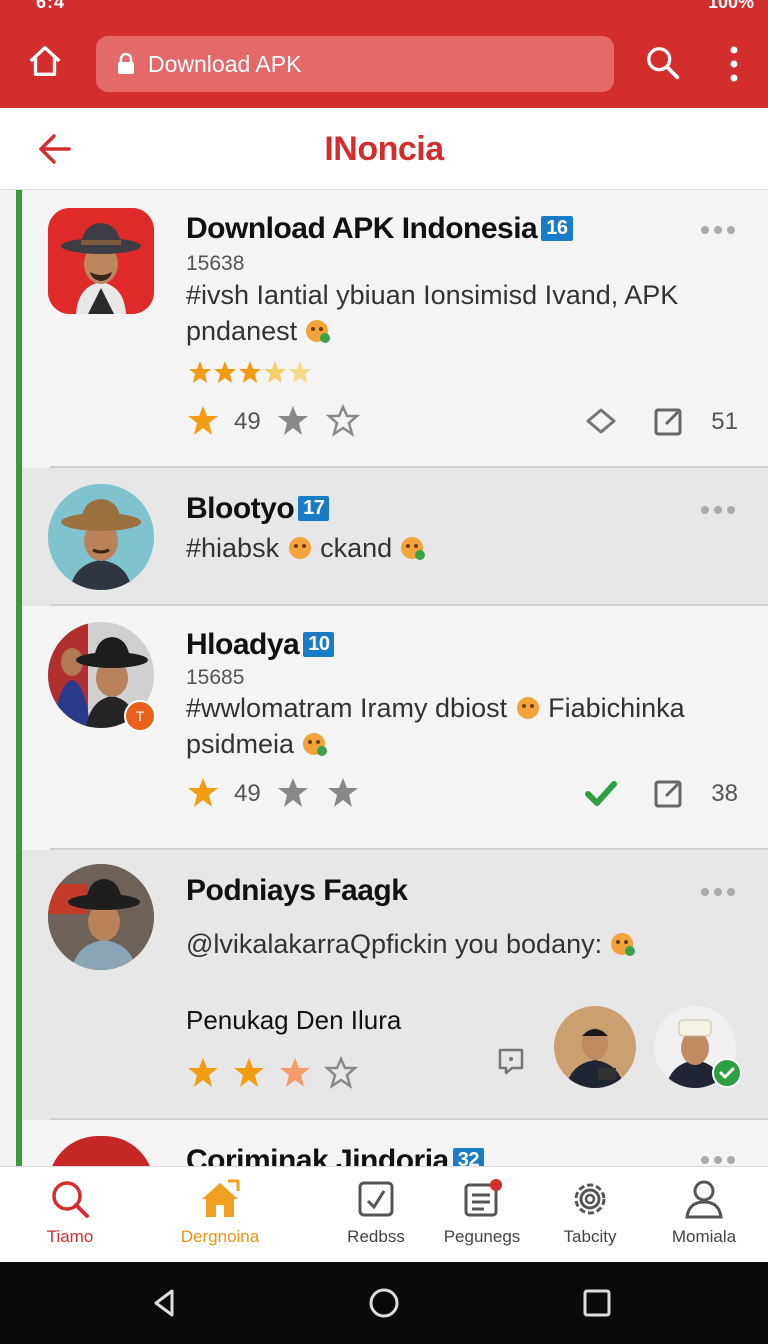  Describe the element at coordinates (468, 1157) in the screenshot. I see `level-badge: 32` at that location.